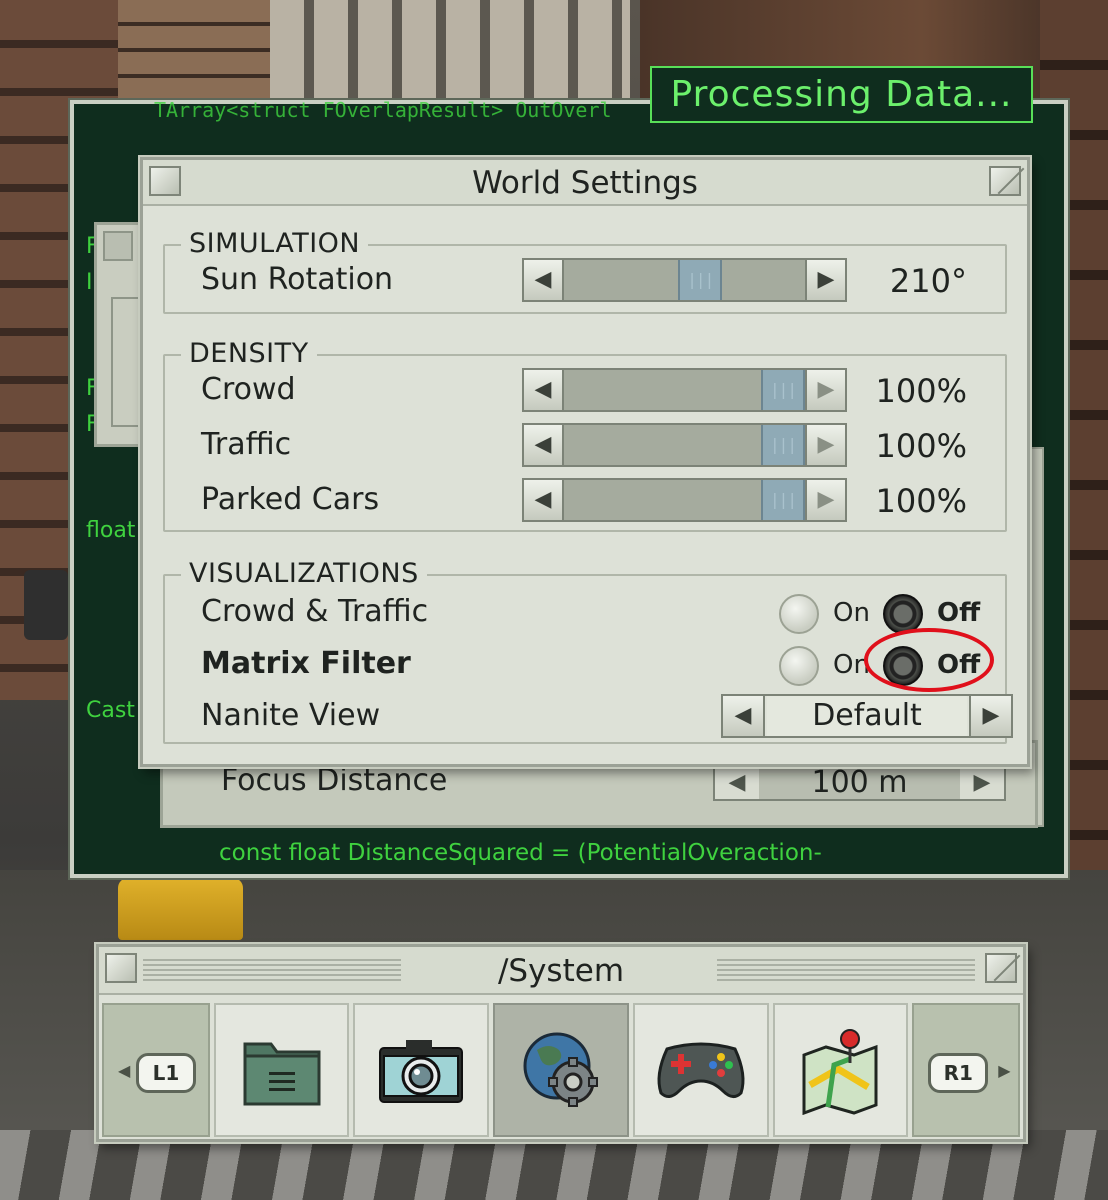  I want to click on gamepad-icon, so click(701, 1070).